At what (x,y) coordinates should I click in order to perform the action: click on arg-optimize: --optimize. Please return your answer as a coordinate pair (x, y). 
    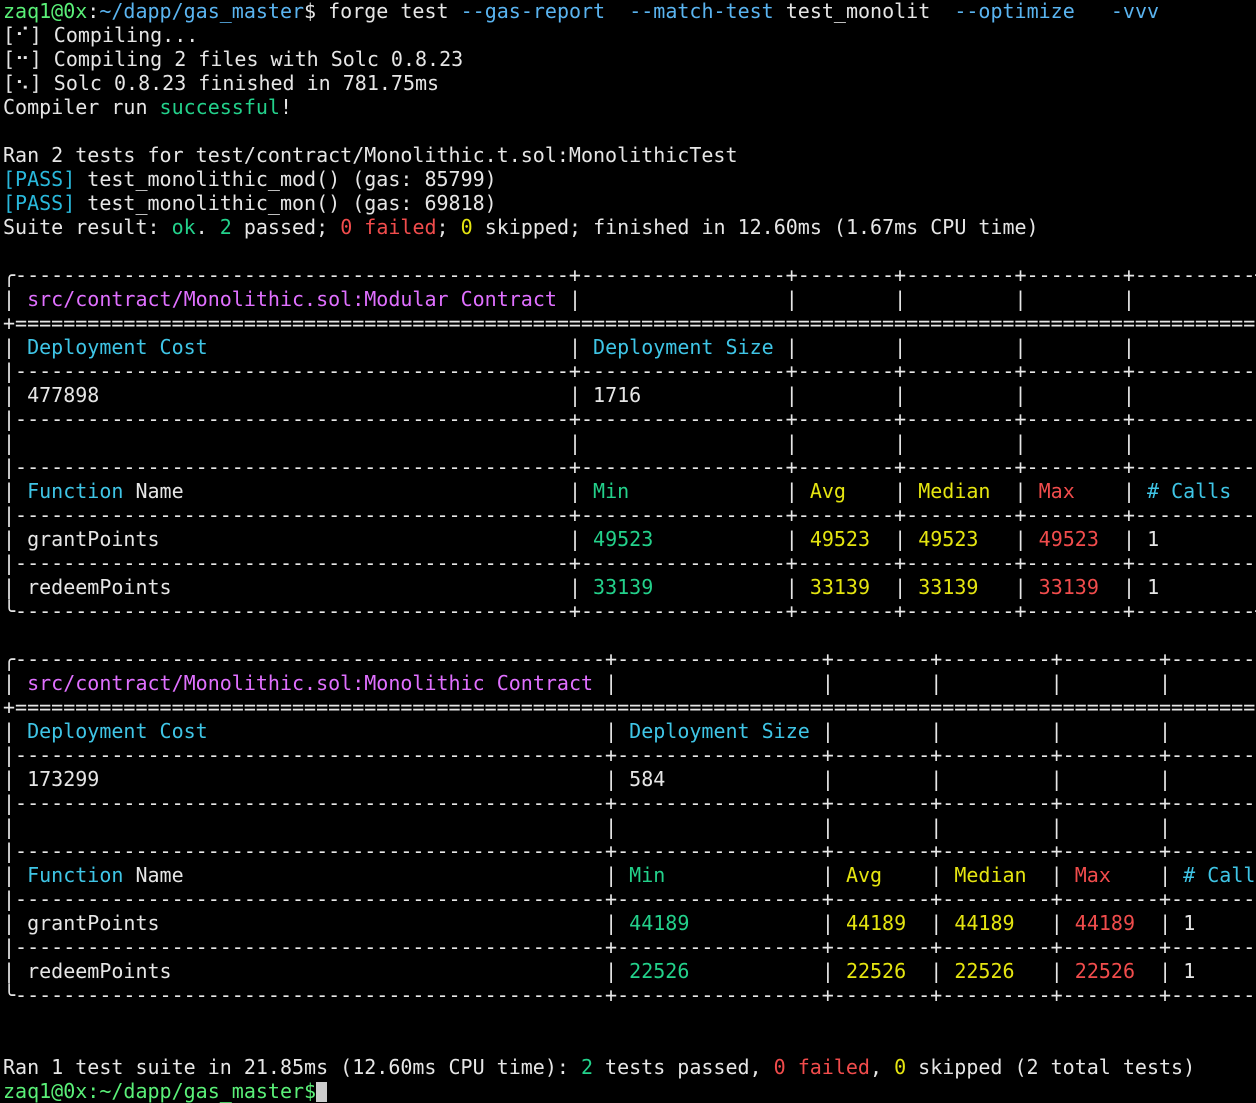
    Looking at the image, I should click on (1014, 11).